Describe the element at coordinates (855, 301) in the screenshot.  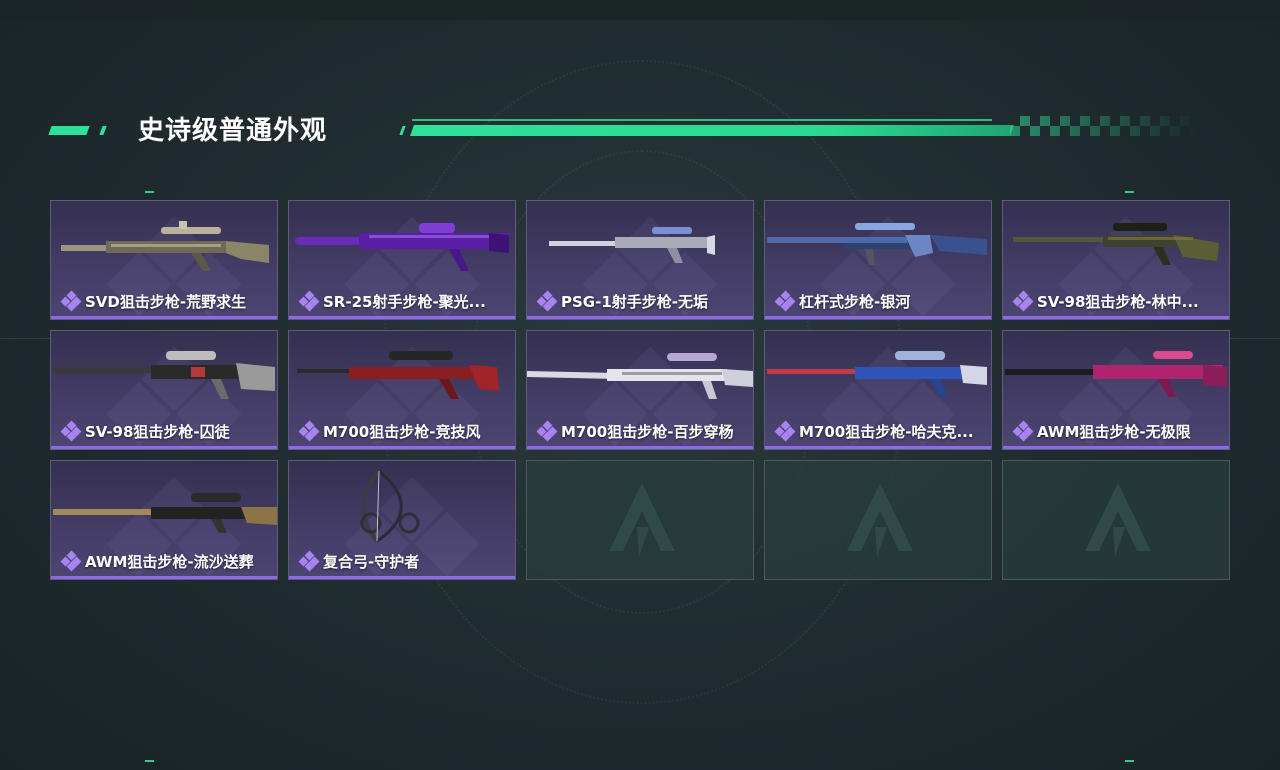
I see `skin-name: 杠杆式步枪-银河` at that location.